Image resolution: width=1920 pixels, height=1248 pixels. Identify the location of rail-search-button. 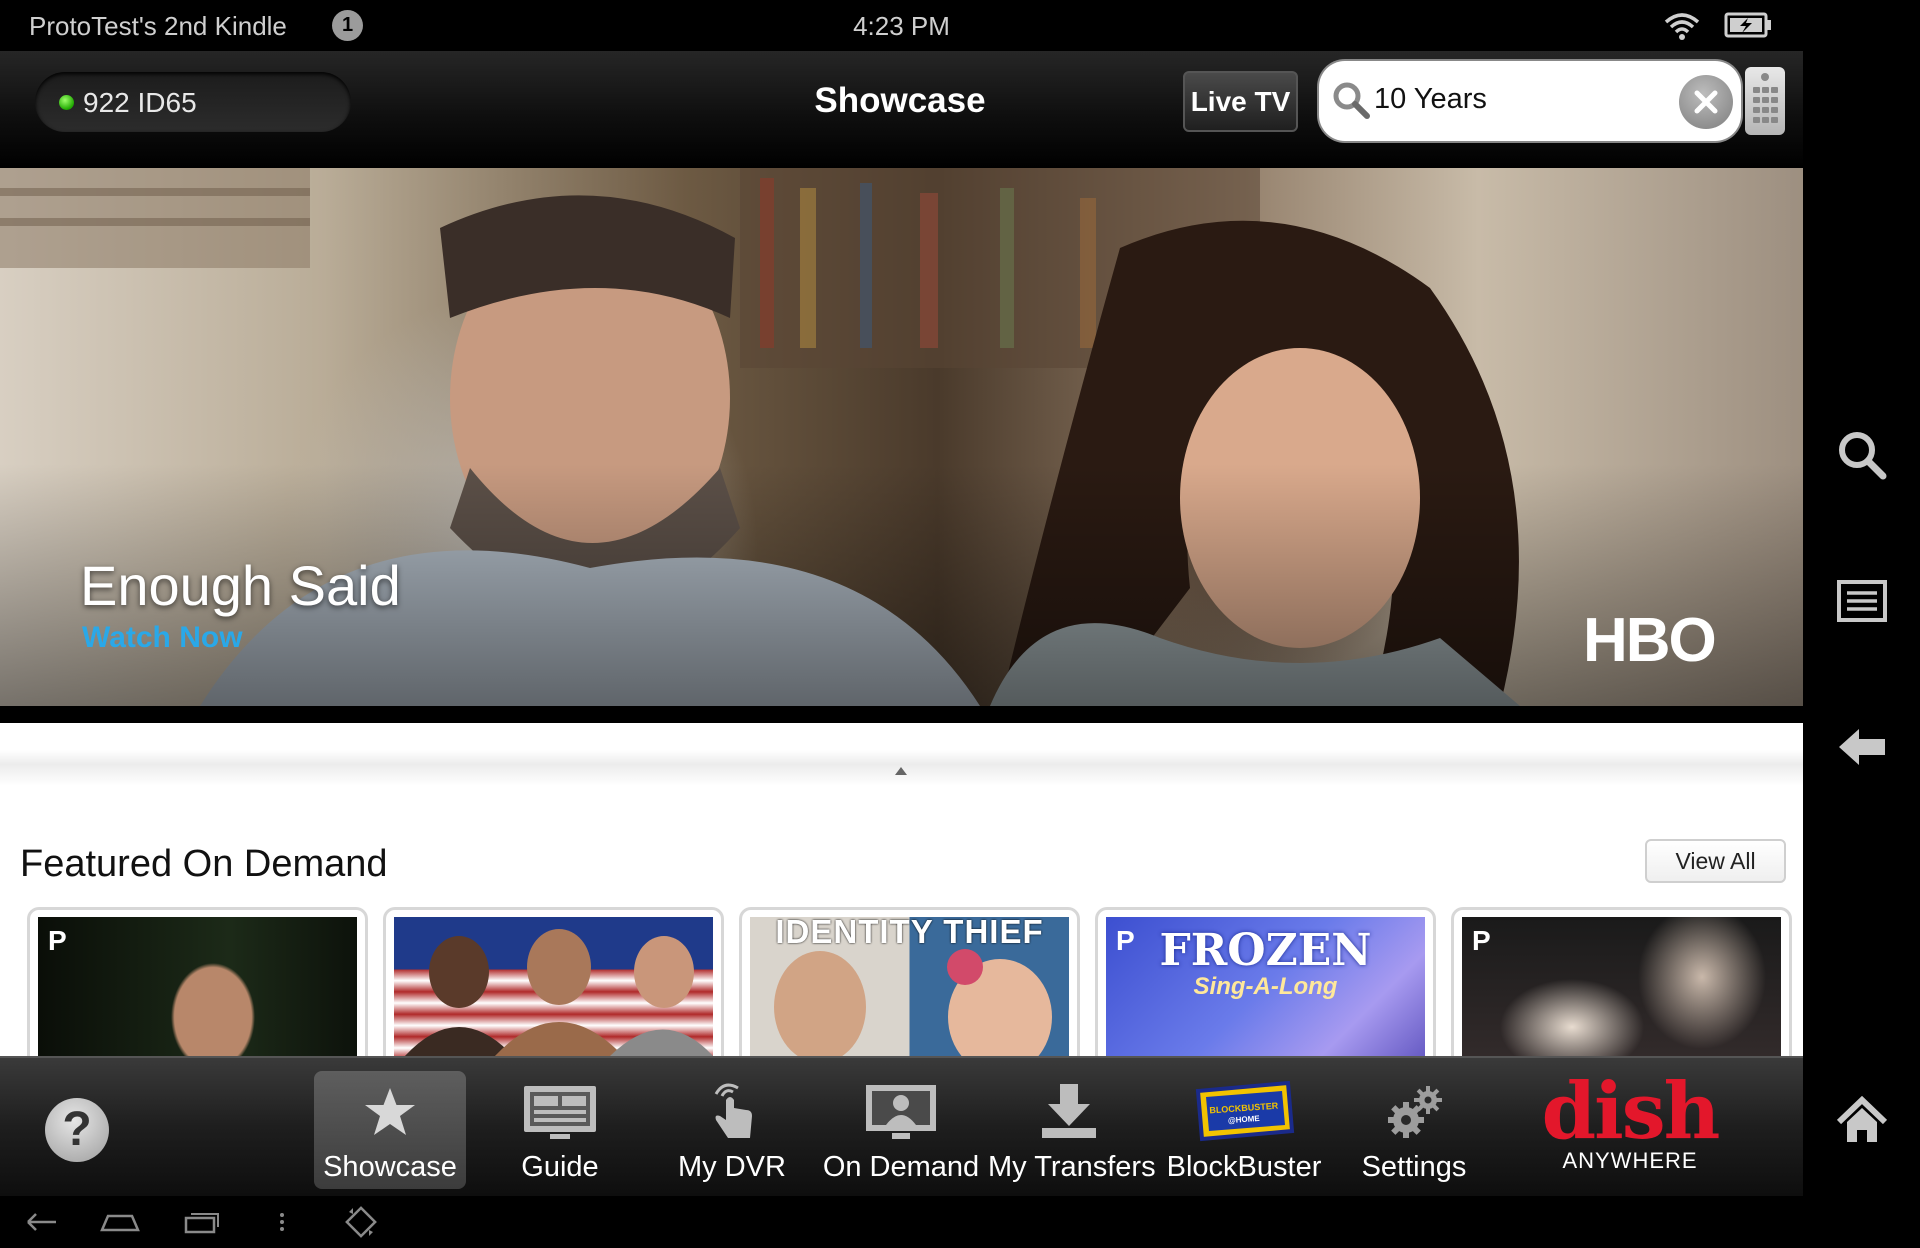
(1862, 455).